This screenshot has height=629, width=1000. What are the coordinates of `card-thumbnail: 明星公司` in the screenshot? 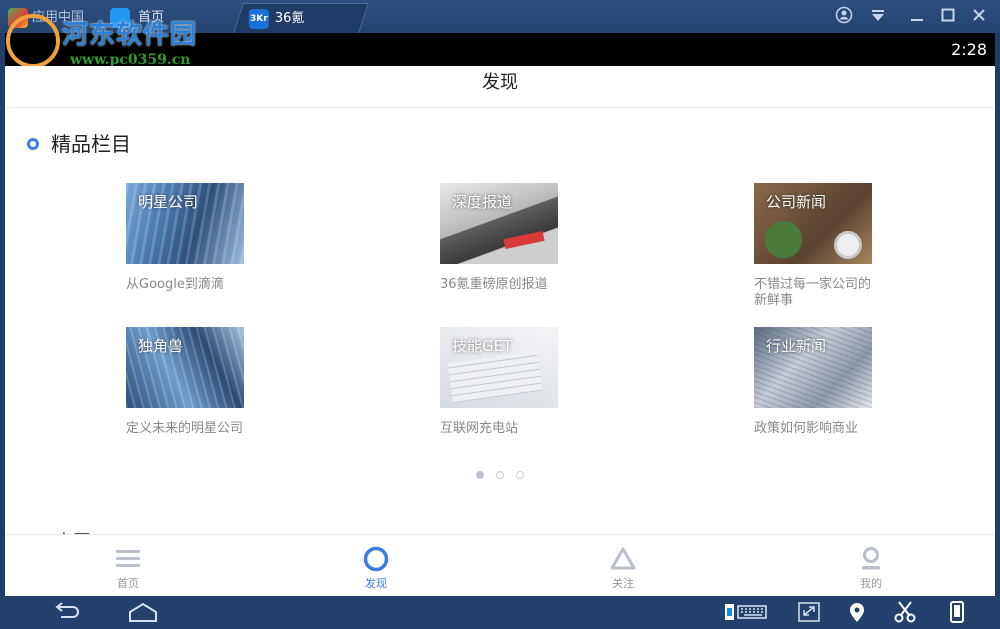 It's located at (185, 223).